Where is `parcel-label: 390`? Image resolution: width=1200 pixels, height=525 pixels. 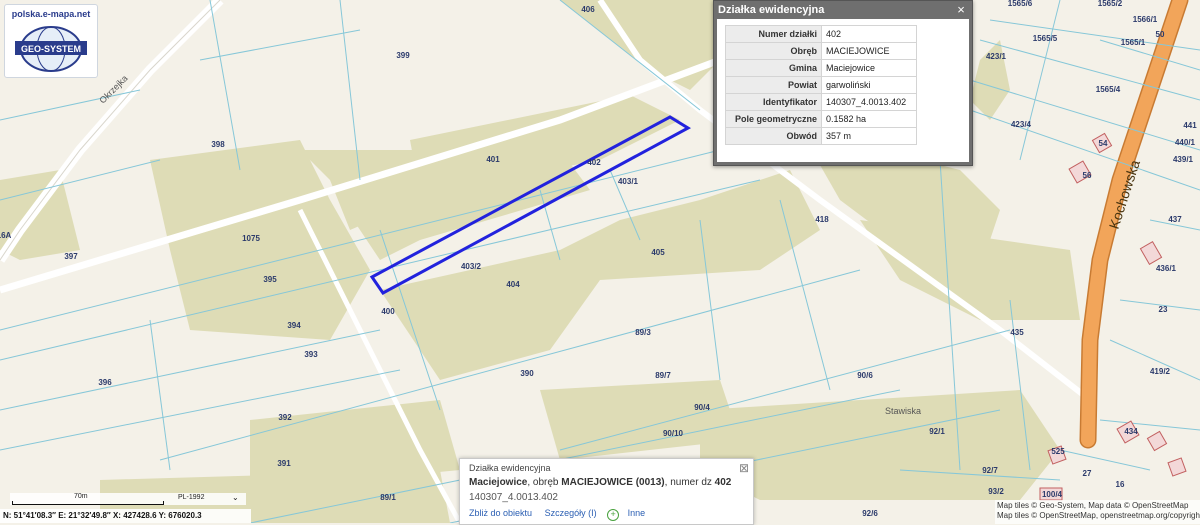 parcel-label: 390 is located at coordinates (527, 373).